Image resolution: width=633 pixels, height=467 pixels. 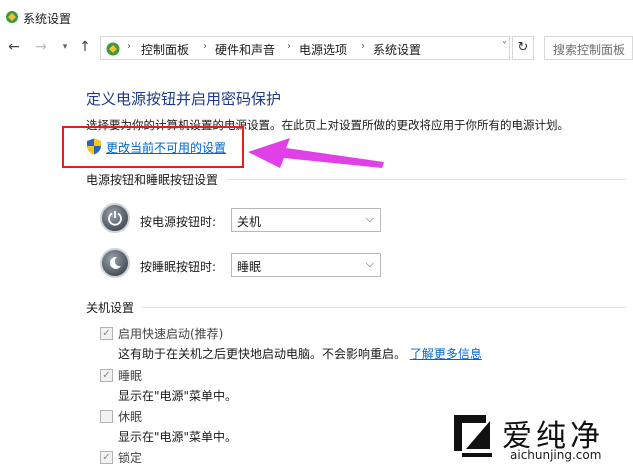 What do you see at coordinates (323, 49) in the screenshot?
I see `breadcrumb-power-options: 电源选项` at bounding box center [323, 49].